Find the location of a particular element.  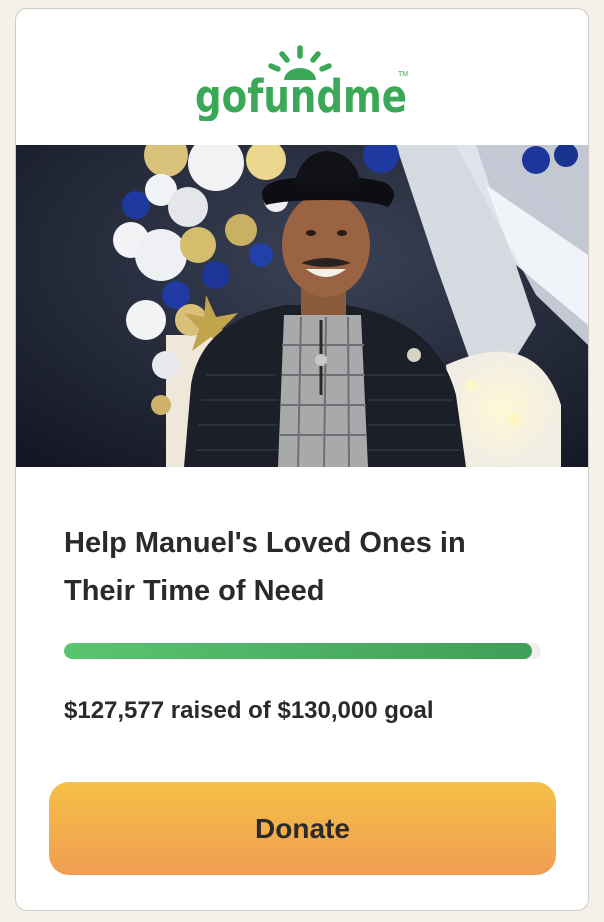

gofundme-logo: gofundme TM is located at coordinates (301, 83).